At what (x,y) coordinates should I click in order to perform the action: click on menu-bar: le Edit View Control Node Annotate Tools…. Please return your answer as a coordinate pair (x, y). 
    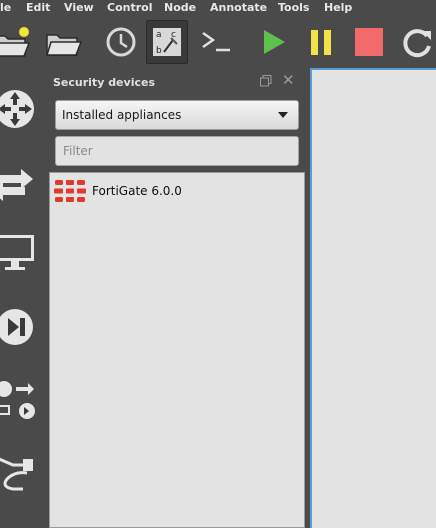
    Looking at the image, I should click on (218, 8).